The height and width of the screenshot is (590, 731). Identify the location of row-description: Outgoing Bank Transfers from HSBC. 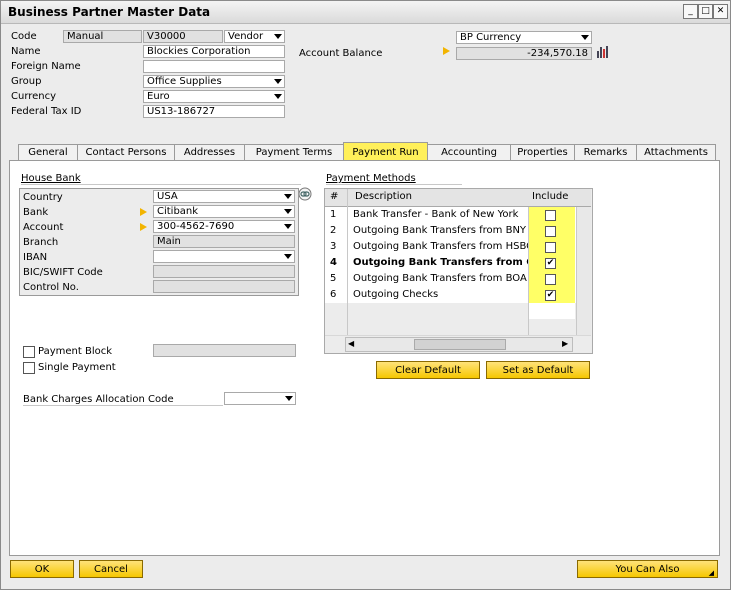
(440, 246).